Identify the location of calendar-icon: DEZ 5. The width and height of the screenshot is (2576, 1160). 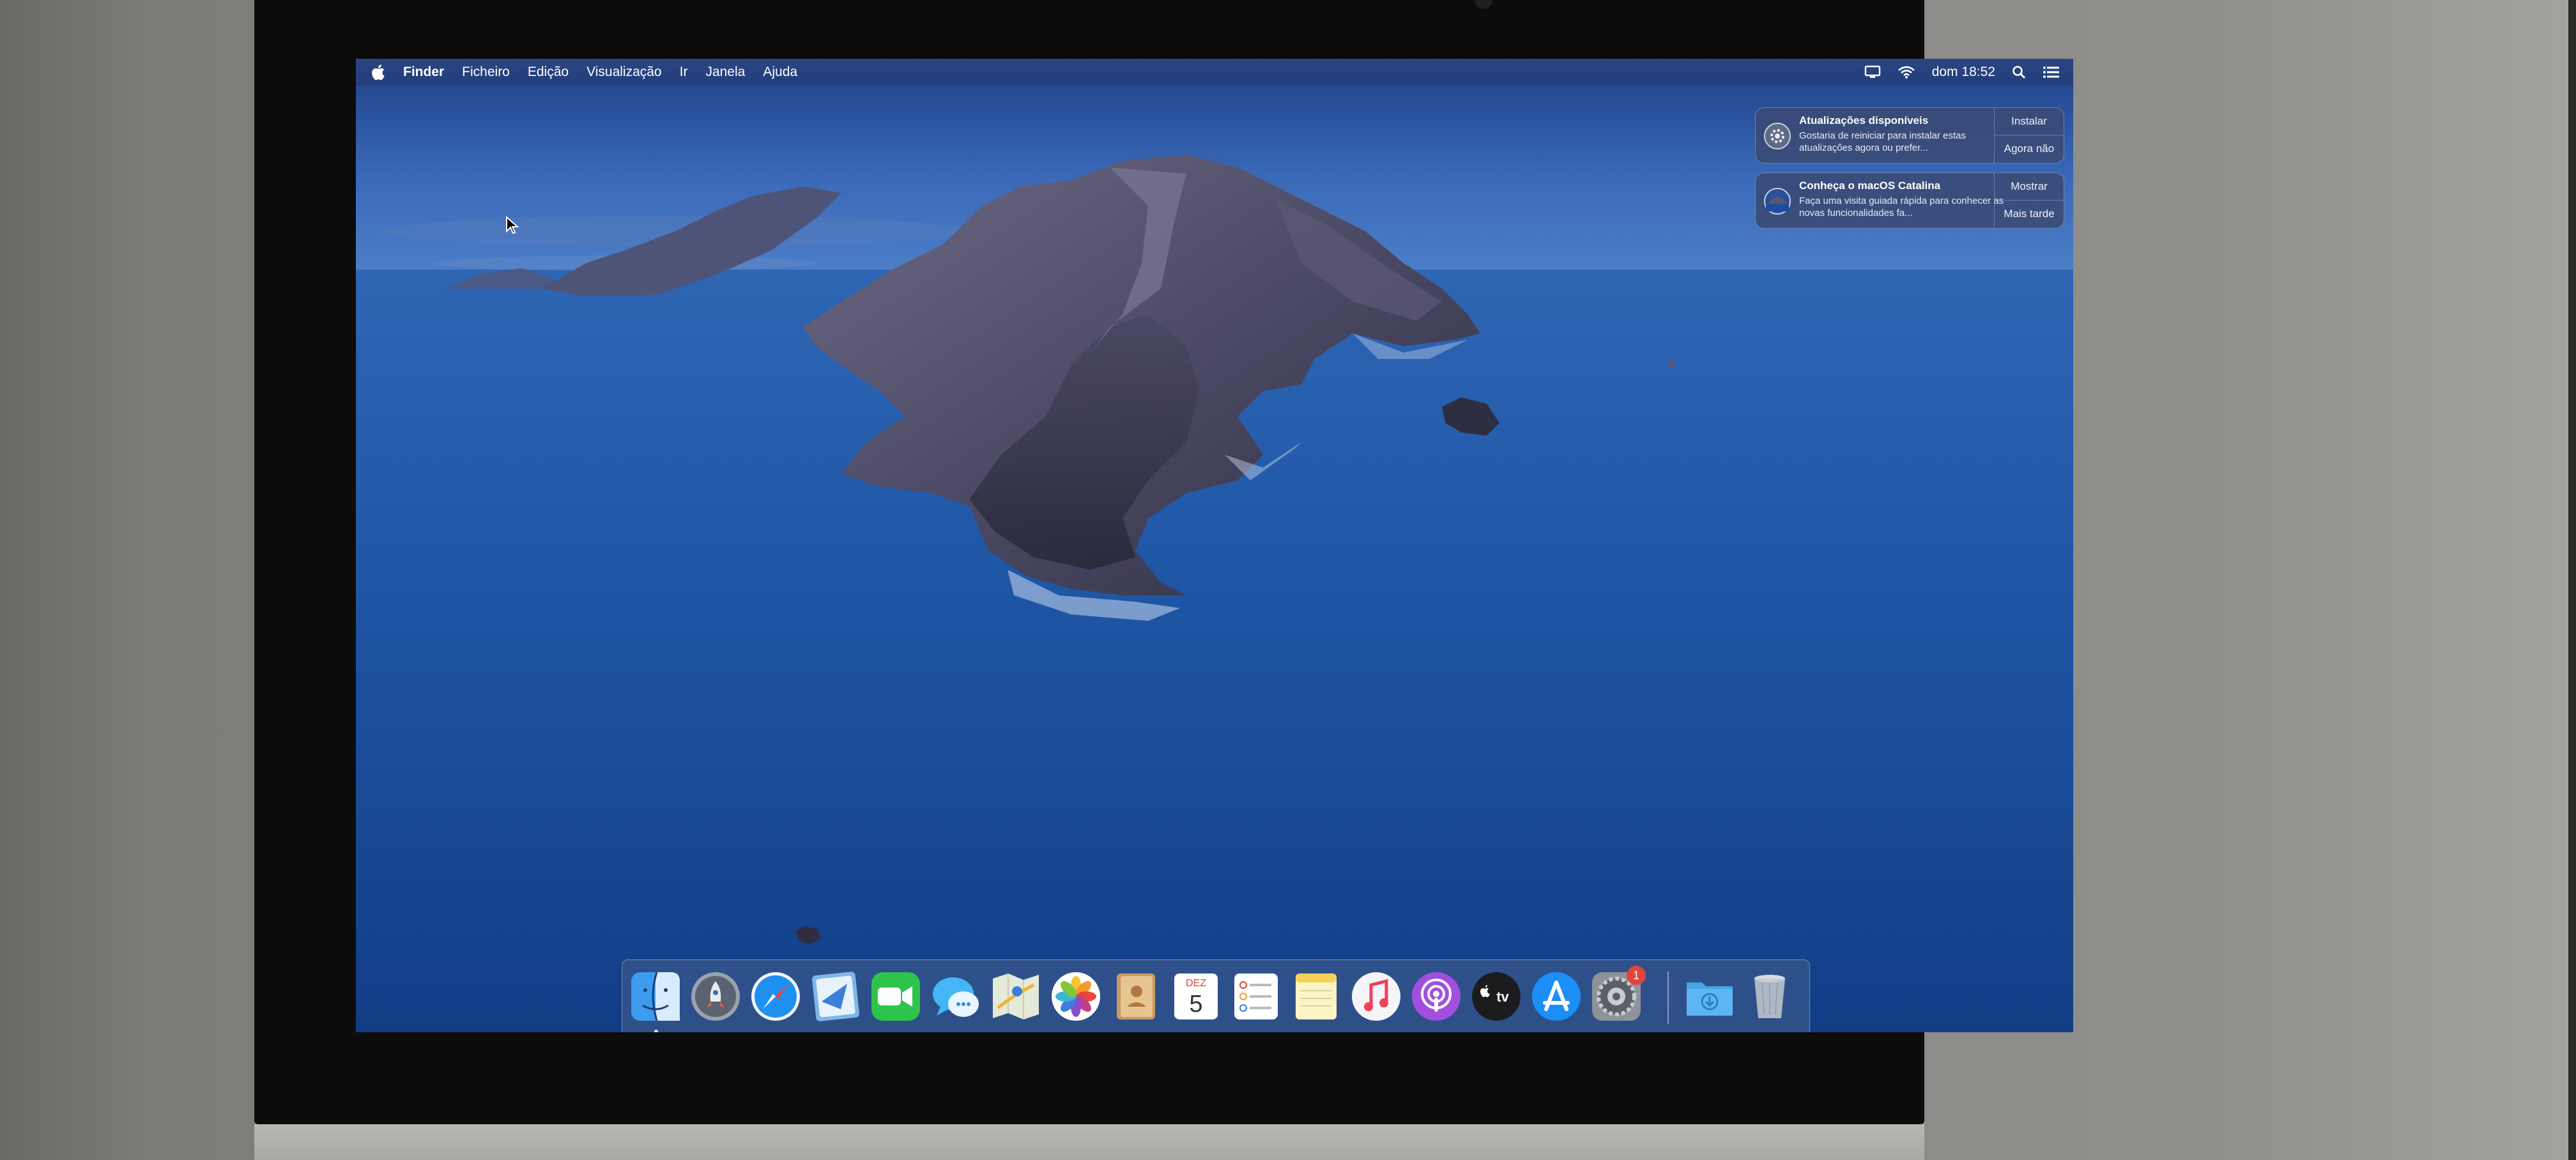
(1196, 996).